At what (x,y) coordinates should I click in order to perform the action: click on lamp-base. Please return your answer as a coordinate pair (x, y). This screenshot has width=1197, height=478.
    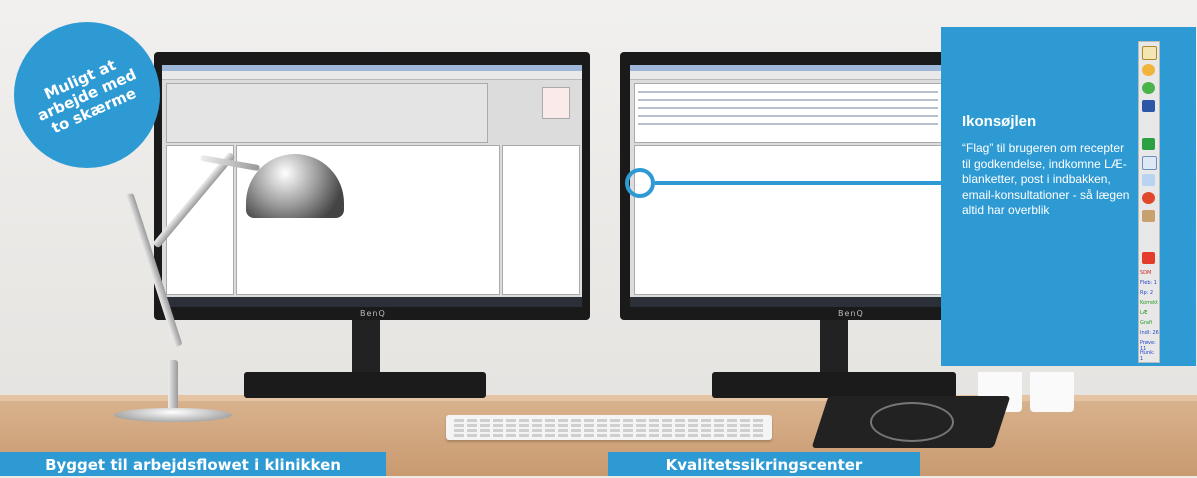
    Looking at the image, I should click on (173, 415).